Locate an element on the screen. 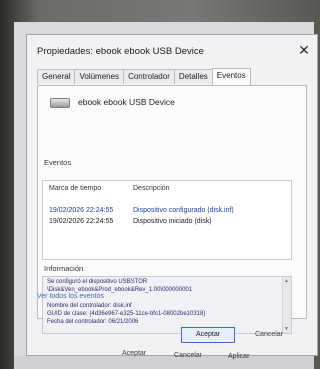 The width and height of the screenshot is (320, 369). info-line: Se configuró el dispositivo USBSTOR is located at coordinates (97, 282).